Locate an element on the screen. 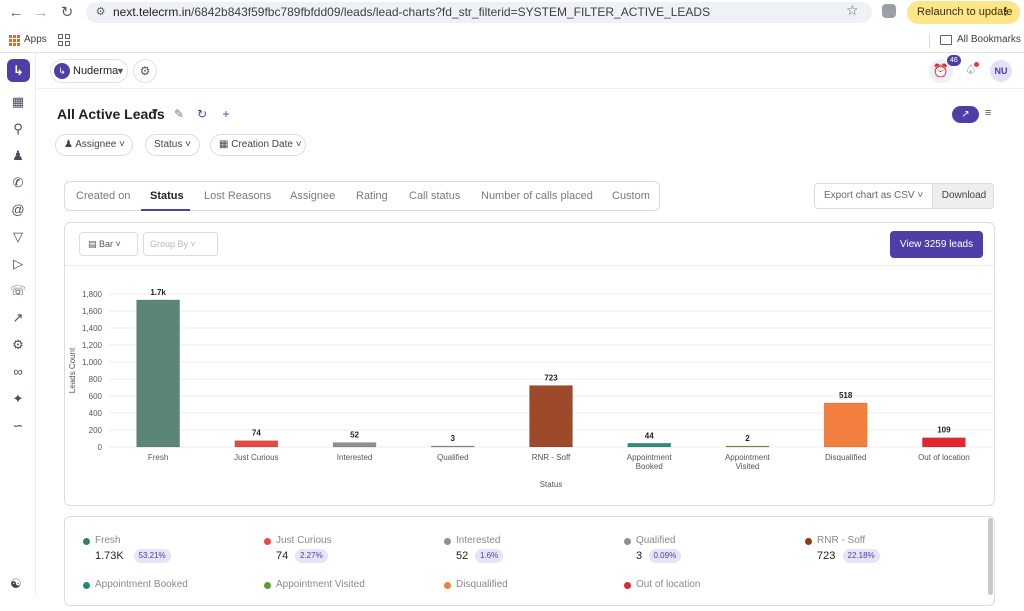 The width and height of the screenshot is (1024, 611). user-avatar: NU is located at coordinates (1001, 71).